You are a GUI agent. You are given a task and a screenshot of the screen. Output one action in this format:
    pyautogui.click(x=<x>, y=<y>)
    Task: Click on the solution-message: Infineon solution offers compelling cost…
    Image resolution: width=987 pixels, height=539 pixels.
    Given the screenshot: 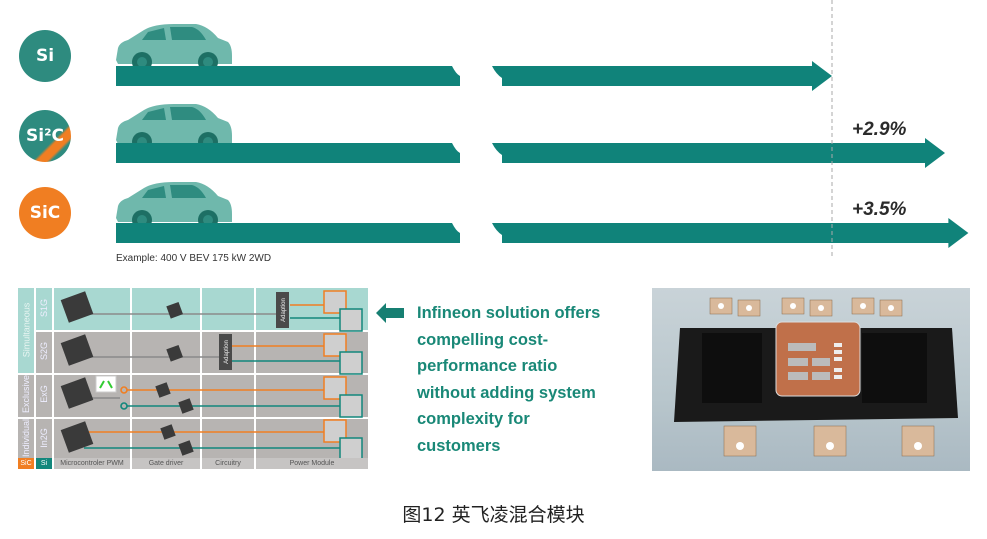 What is the action you would take?
    pyautogui.click(x=509, y=379)
    